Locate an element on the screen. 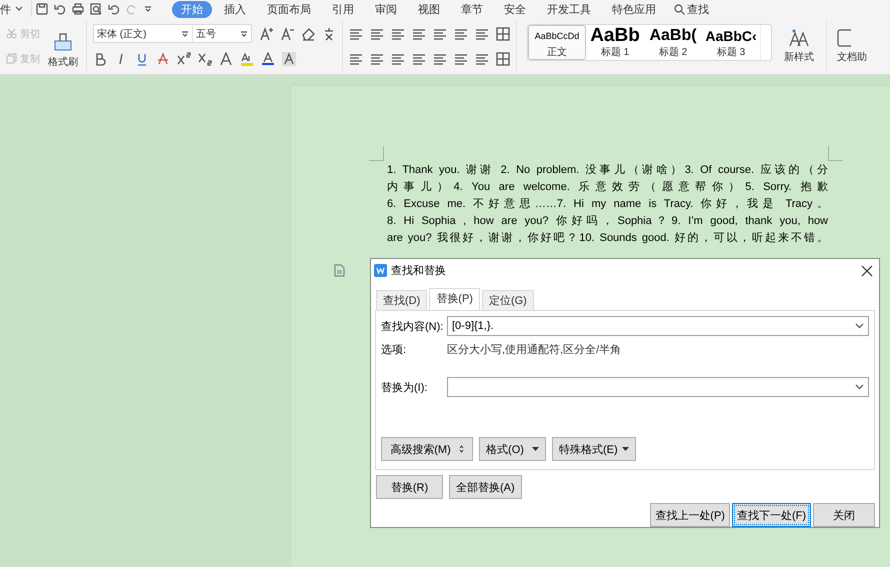 This screenshot has width=890, height=567. updown-icon is located at coordinates (461, 449).